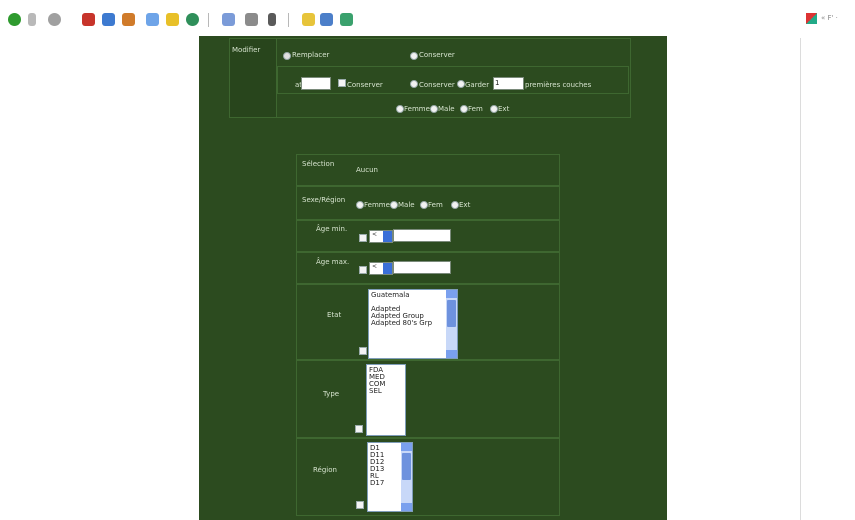  I want to click on gender-label-4: Ext, so click(465, 205).